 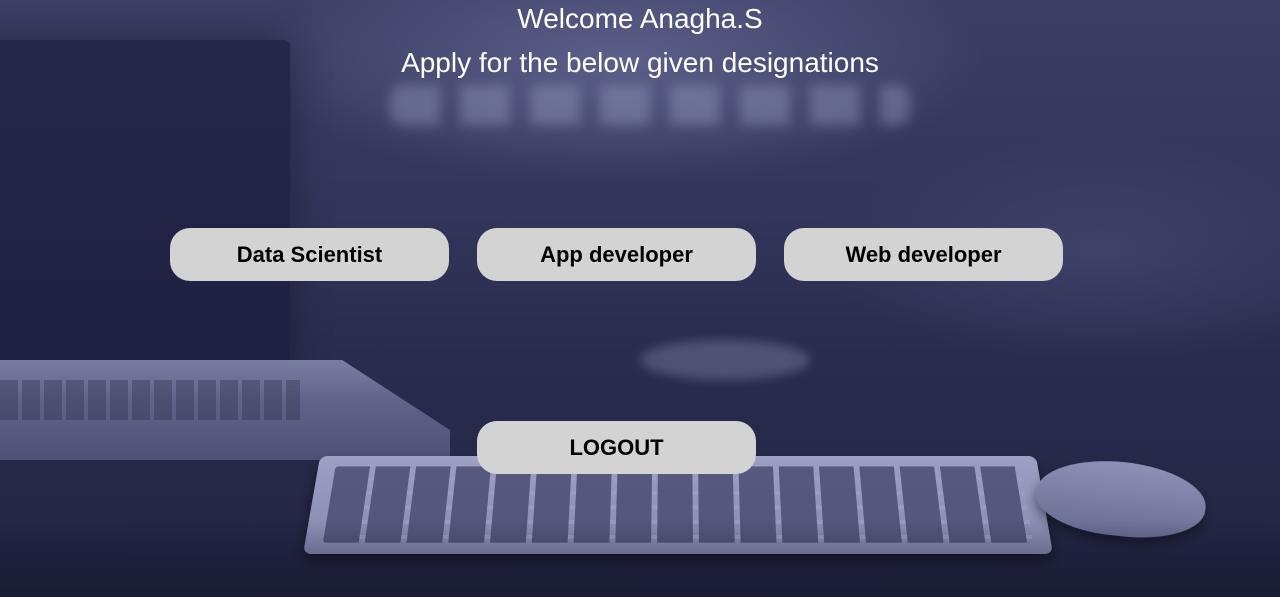 What do you see at coordinates (616, 447) in the screenshot?
I see `logout-button: LOGOUT` at bounding box center [616, 447].